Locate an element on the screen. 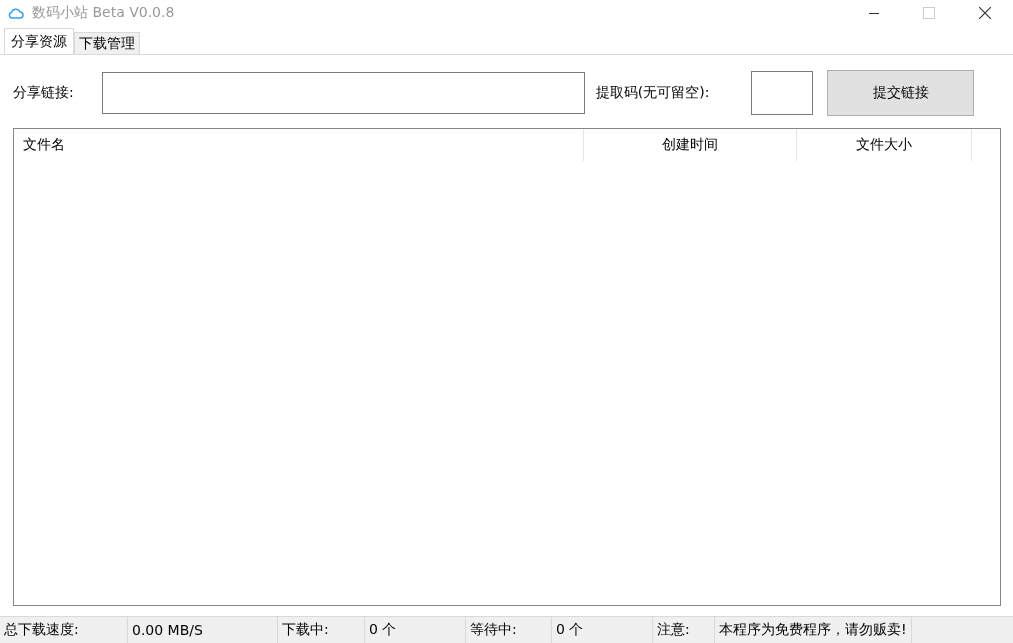 This screenshot has width=1013, height=643. status-label: 注意: is located at coordinates (684, 630).